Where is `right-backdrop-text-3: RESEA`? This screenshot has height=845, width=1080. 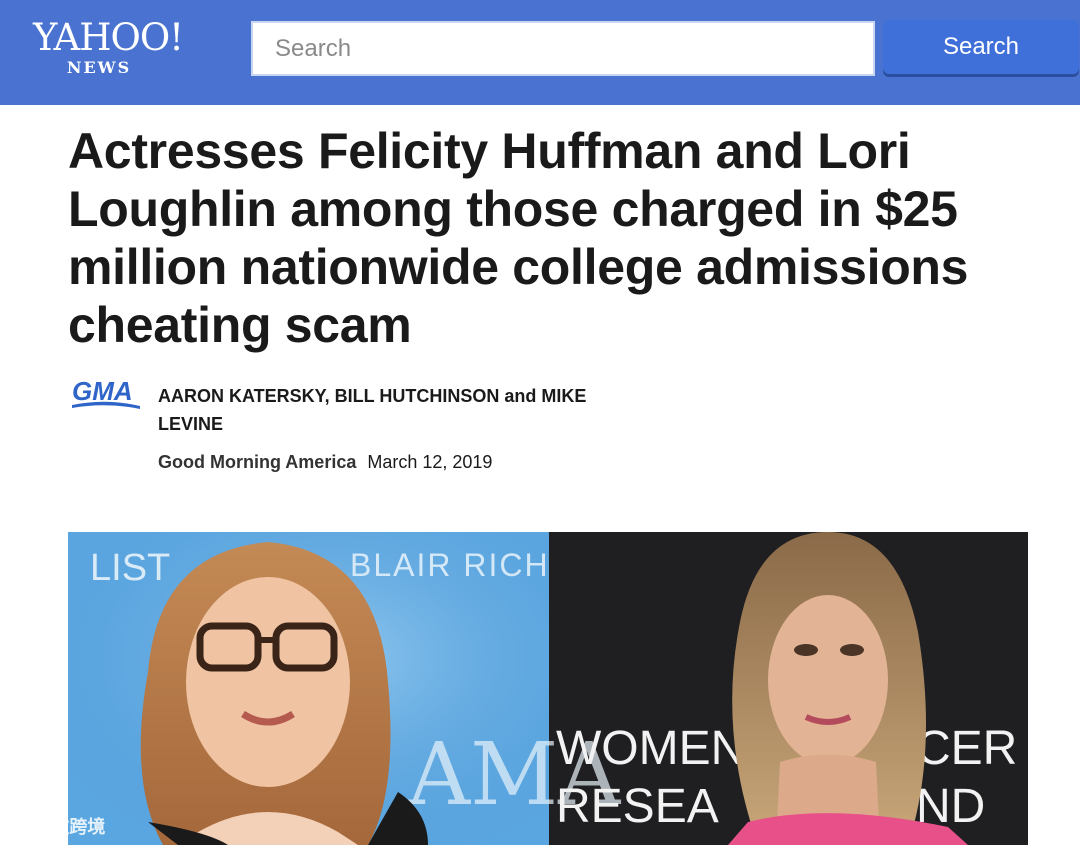
right-backdrop-text-3: RESEA is located at coordinates (637, 806).